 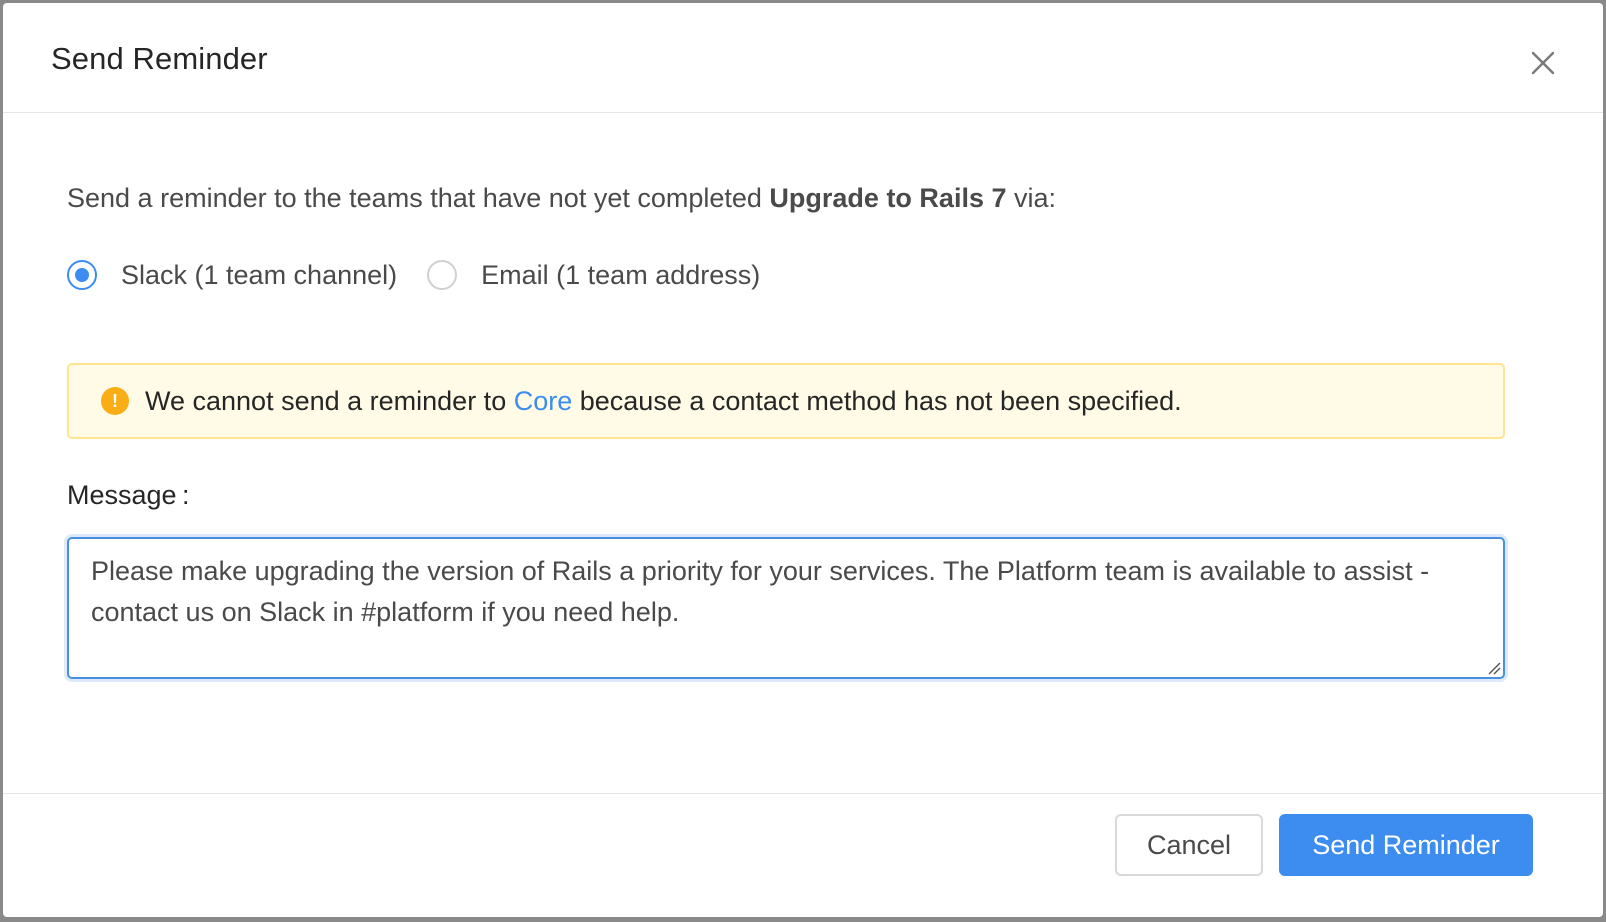 What do you see at coordinates (259, 274) in the screenshot?
I see `slack-radio-label: Slack (1 team channel)` at bounding box center [259, 274].